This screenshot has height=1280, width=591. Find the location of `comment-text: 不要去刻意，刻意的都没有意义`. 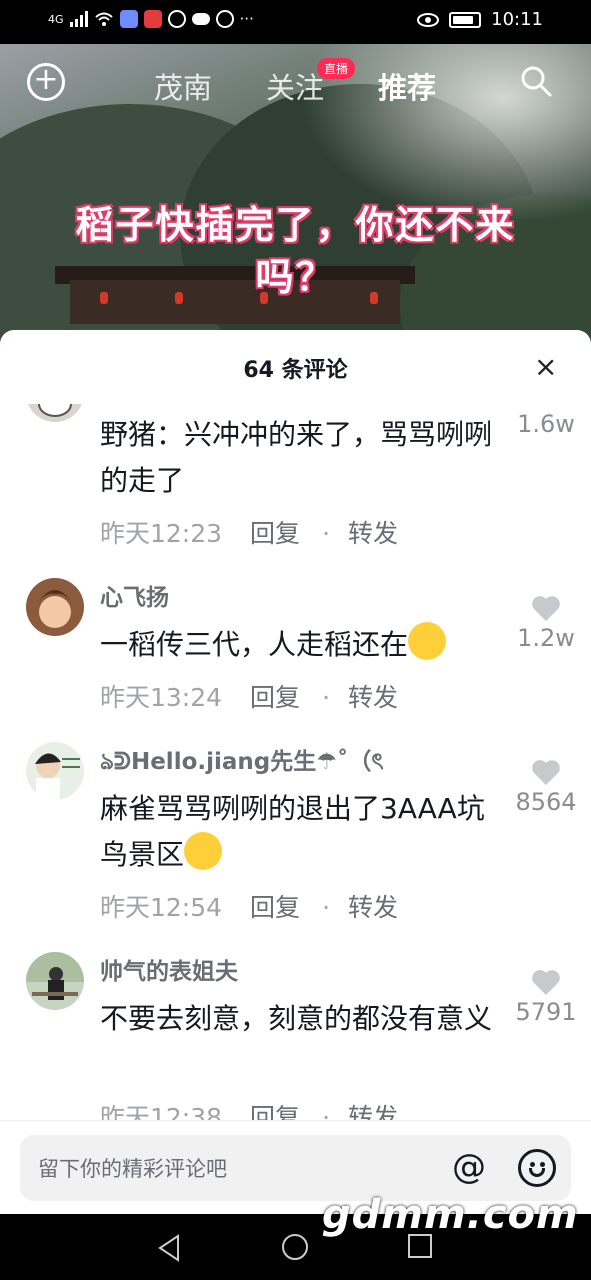

comment-text: 不要去刻意，刻意的都没有意义 is located at coordinates (296, 1018).